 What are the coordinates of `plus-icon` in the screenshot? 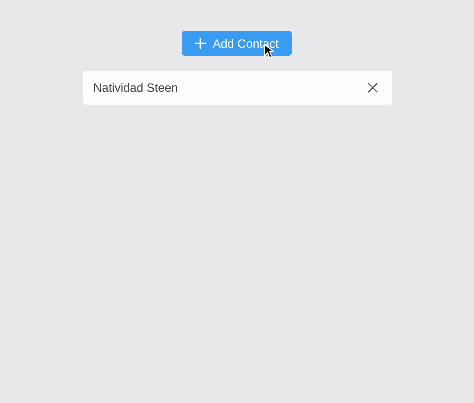 It's located at (200, 43).